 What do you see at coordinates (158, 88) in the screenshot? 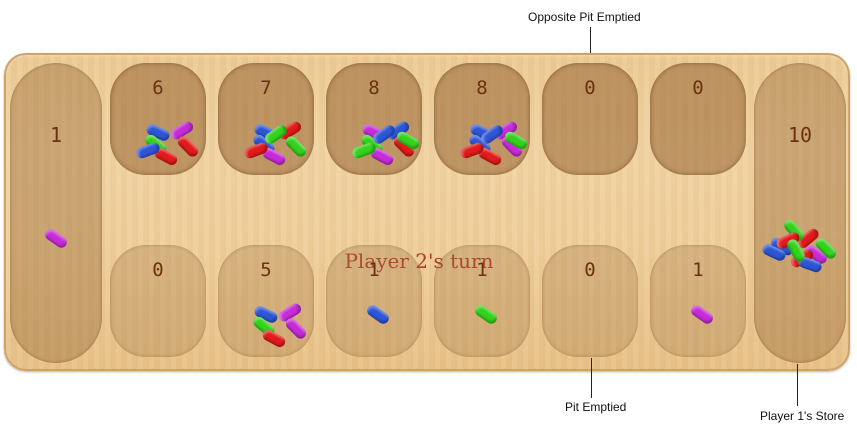
I see `top-pit-1-count: 6` at bounding box center [158, 88].